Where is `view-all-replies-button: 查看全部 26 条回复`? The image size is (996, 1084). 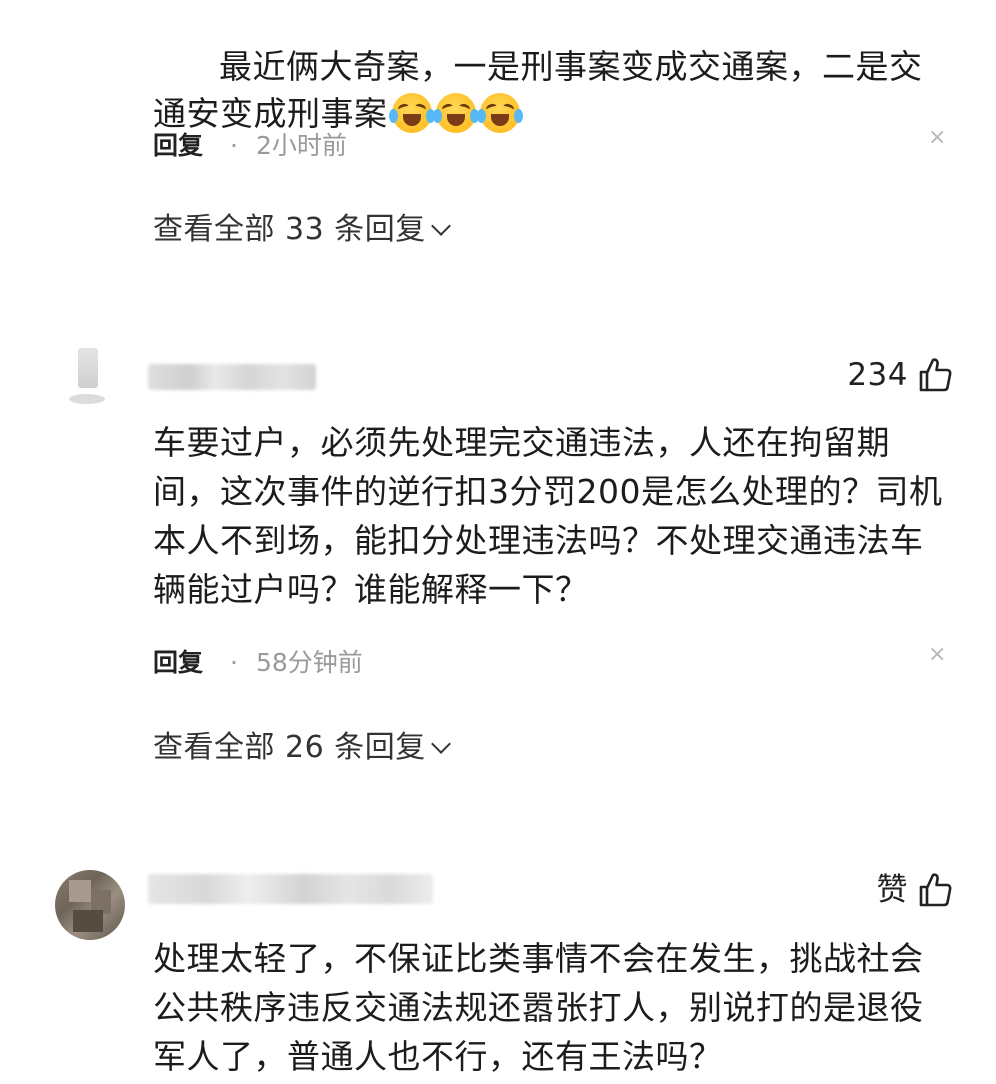
view-all-replies-button: 查看全部 26 条回复 is located at coordinates (302, 748).